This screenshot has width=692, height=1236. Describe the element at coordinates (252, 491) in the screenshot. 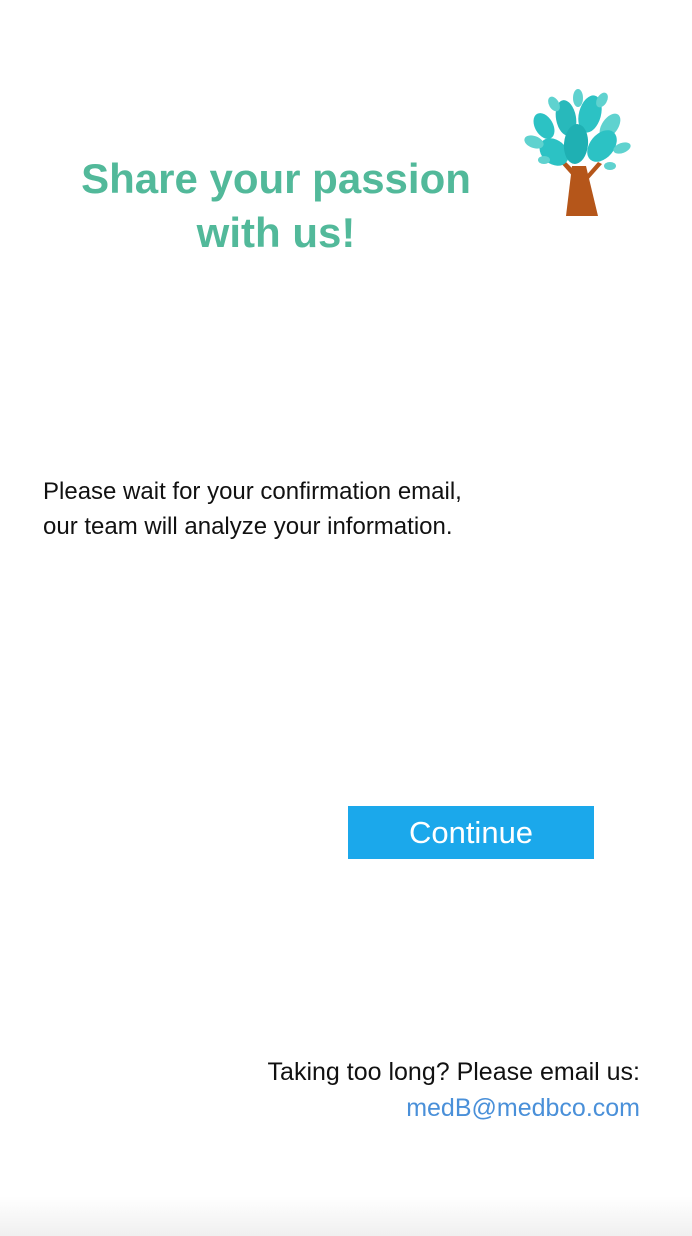

I see `message-line-1: Please wait for your confirmation email,` at that location.